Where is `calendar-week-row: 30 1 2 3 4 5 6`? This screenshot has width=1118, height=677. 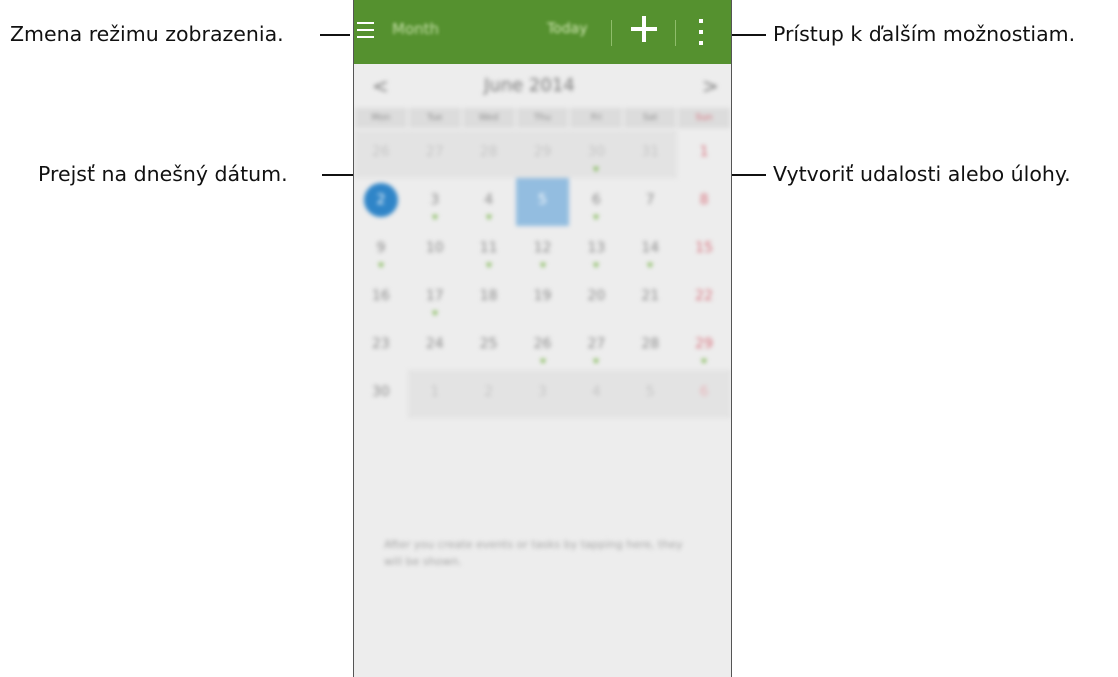
calendar-week-row: 30 1 2 3 4 5 6 is located at coordinates (542, 394).